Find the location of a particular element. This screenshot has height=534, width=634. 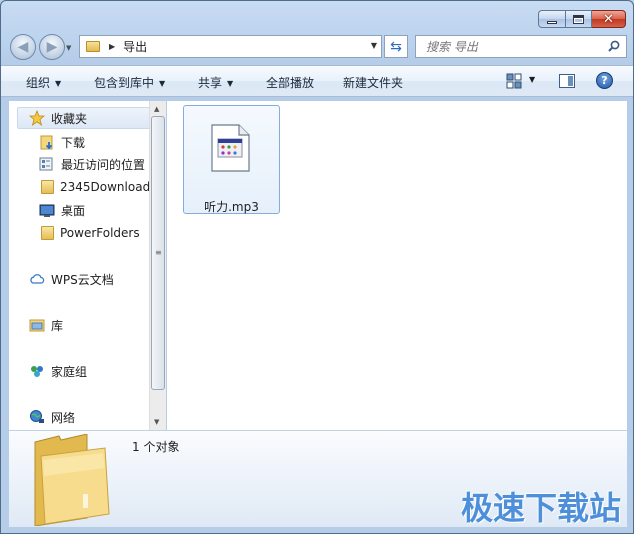

organize-button: 组织 ▼ is located at coordinates (43, 82).